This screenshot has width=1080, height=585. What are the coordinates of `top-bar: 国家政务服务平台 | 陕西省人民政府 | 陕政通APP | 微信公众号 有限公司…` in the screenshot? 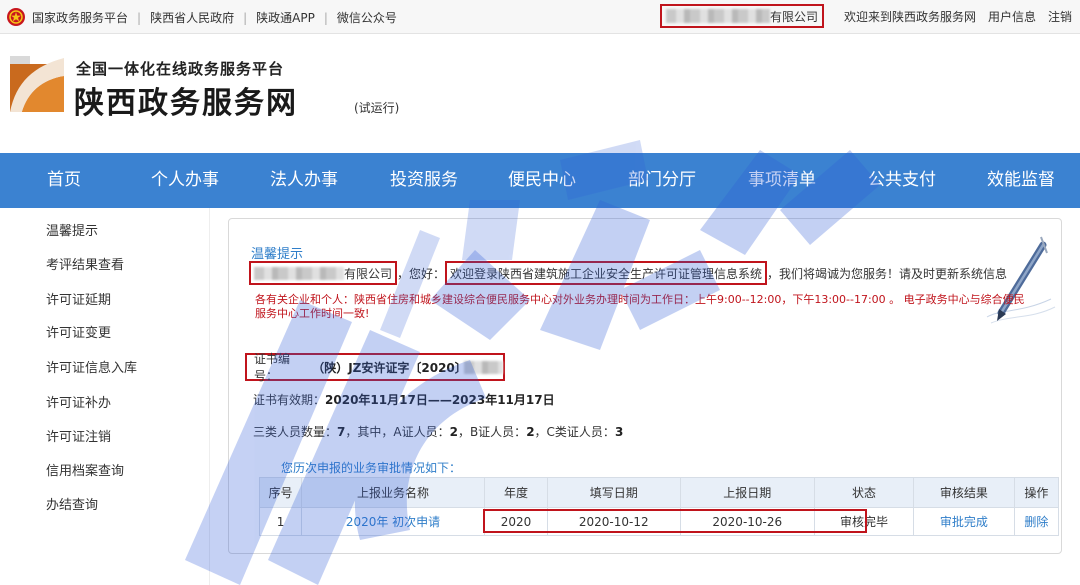 It's located at (540, 17).